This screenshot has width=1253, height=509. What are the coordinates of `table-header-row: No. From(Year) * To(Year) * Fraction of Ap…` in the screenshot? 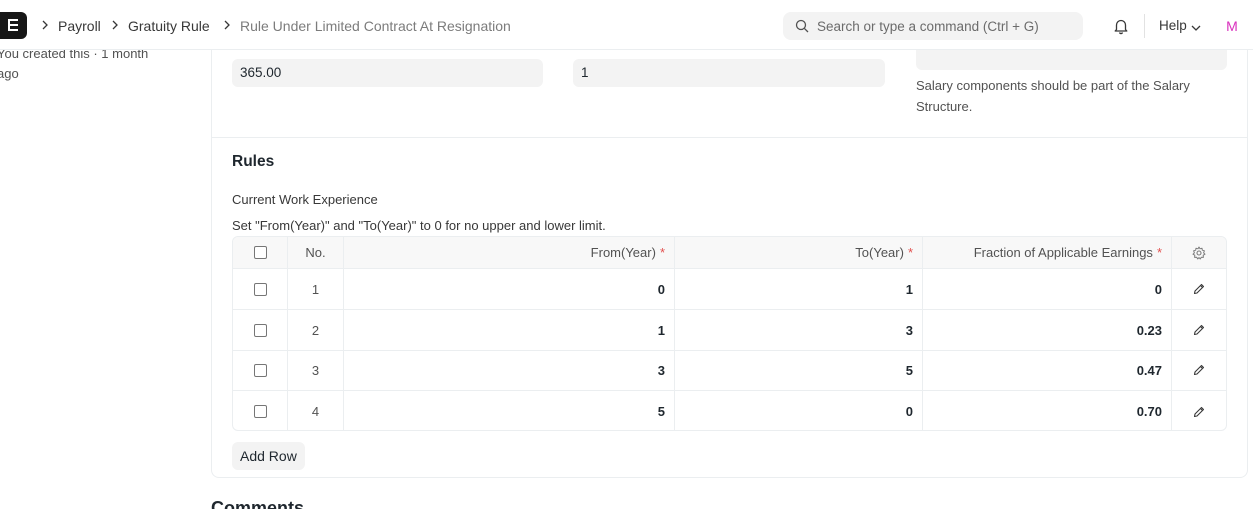 It's located at (729, 253).